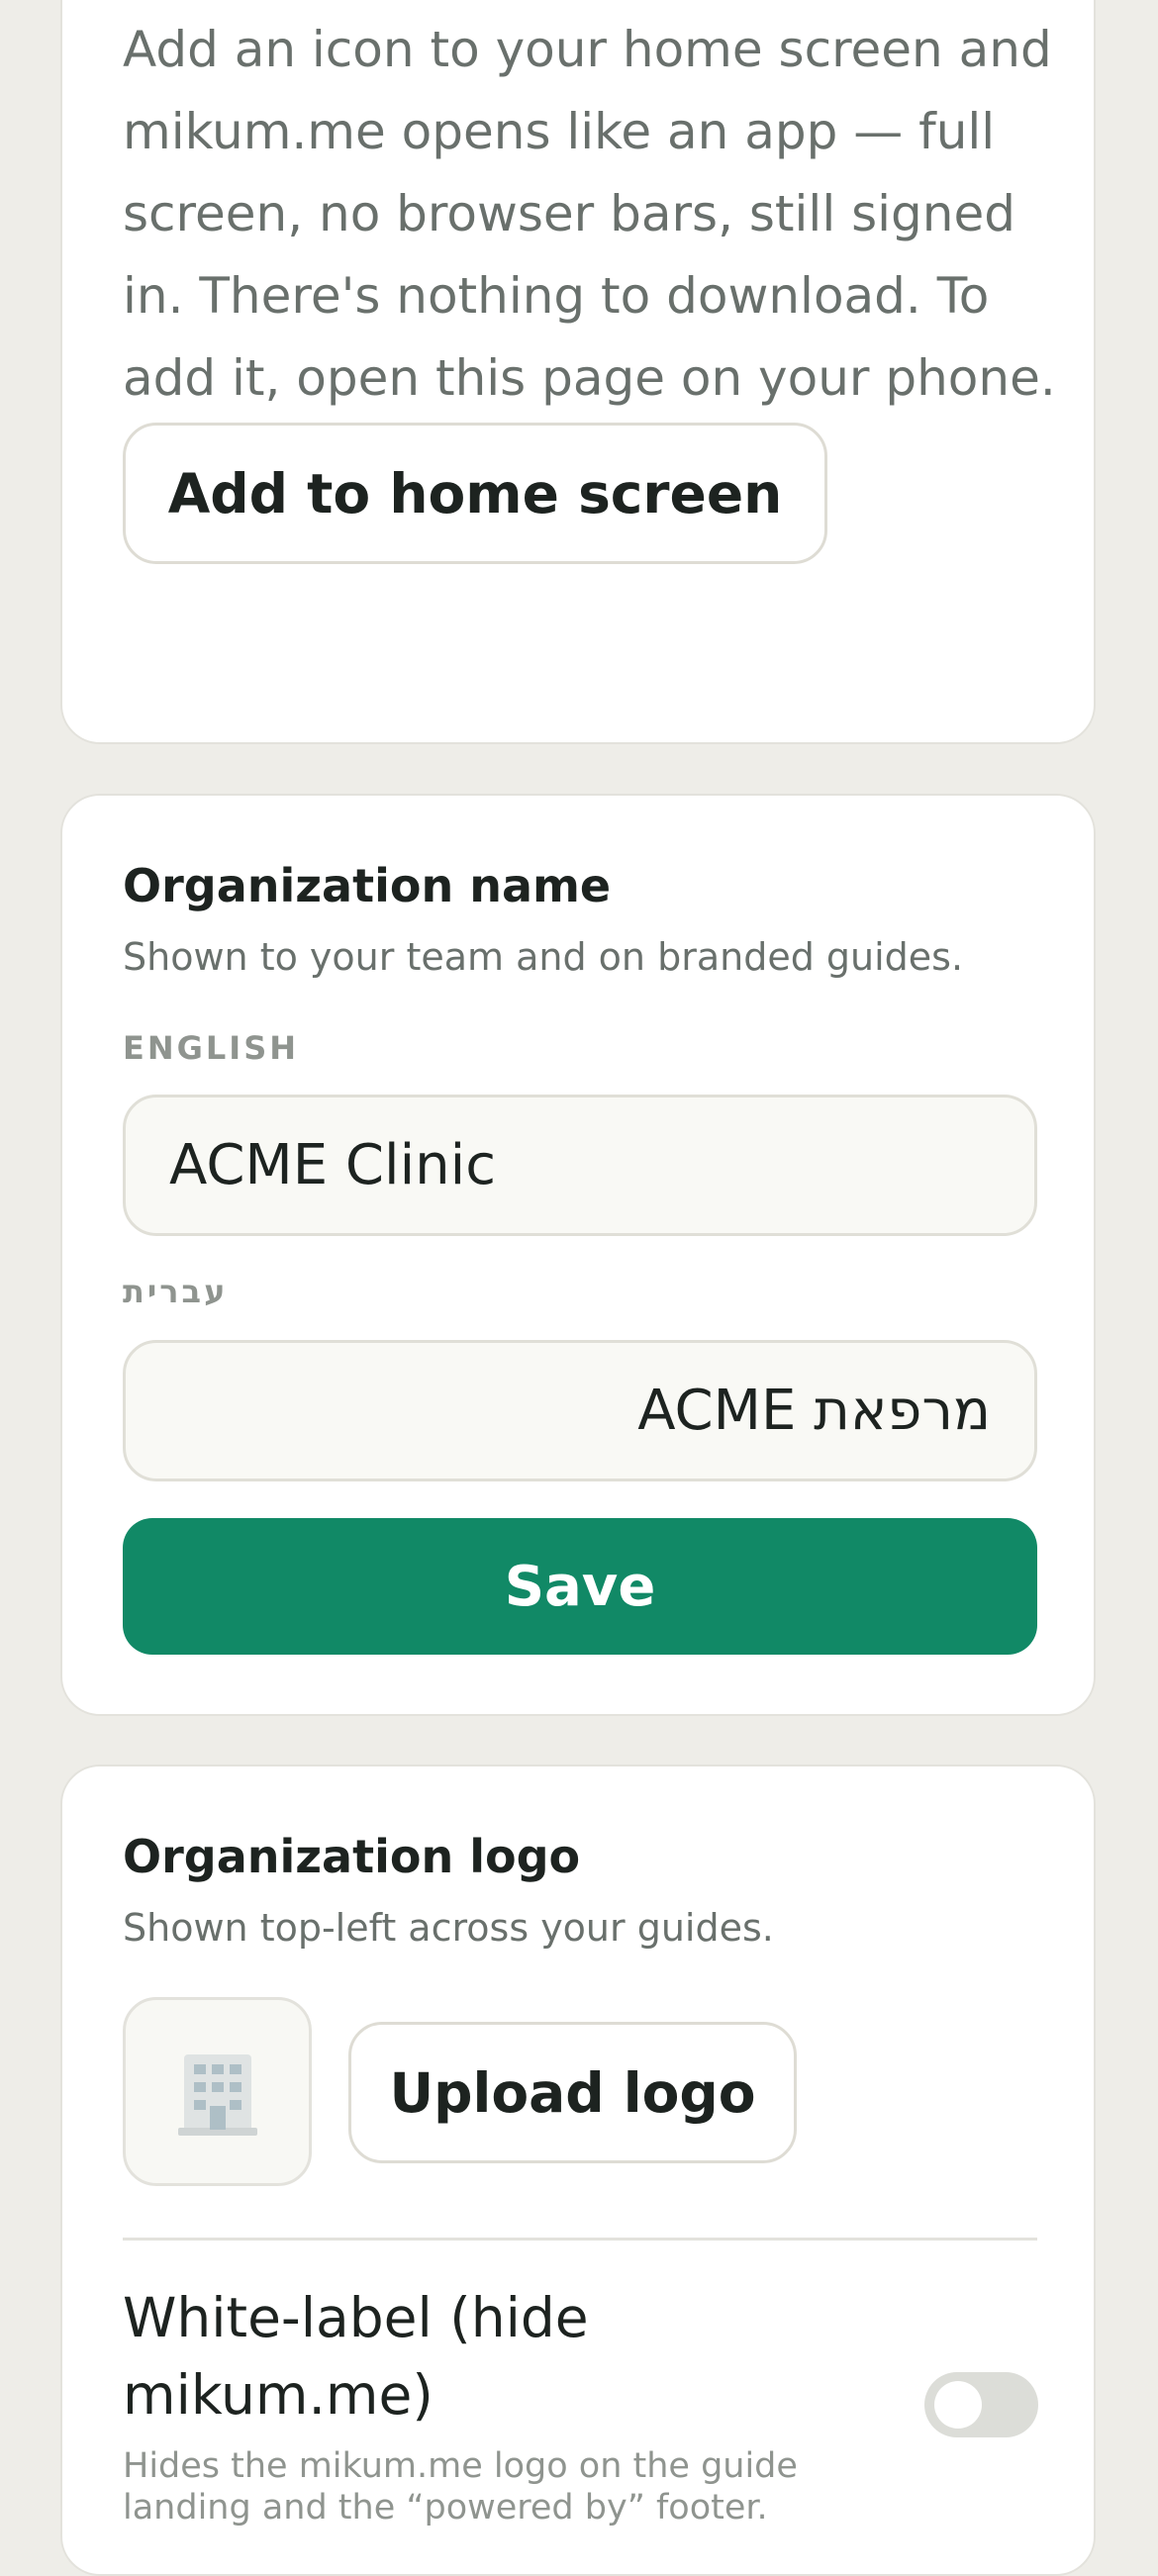 The width and height of the screenshot is (1158, 2576). Describe the element at coordinates (580, 2239) in the screenshot. I see `divider` at that location.